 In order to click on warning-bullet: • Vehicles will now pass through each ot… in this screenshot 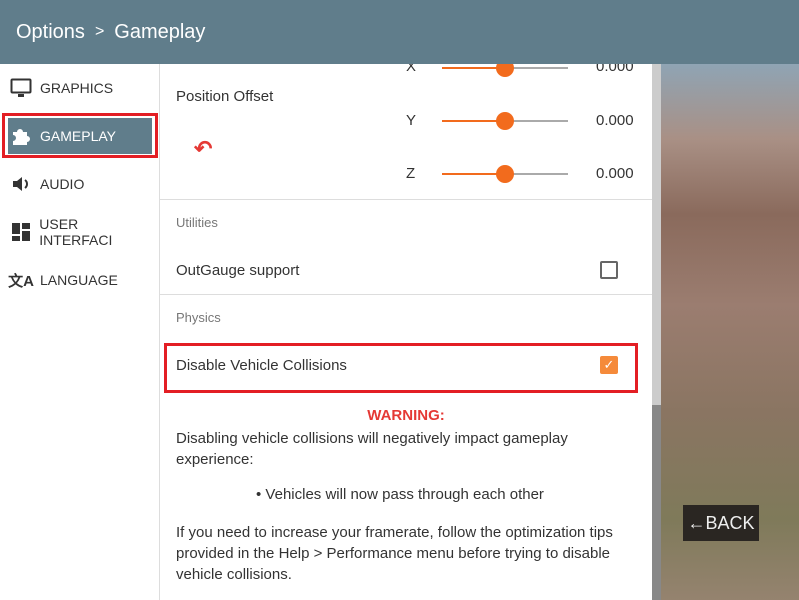, I will do `click(400, 494)`.